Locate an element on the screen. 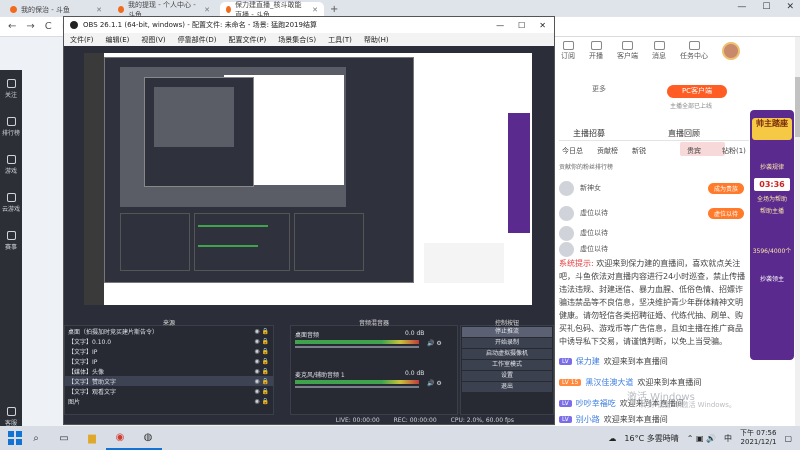 The image size is (800, 450). sidebar-item-follow: 关注 is located at coordinates (11, 89).